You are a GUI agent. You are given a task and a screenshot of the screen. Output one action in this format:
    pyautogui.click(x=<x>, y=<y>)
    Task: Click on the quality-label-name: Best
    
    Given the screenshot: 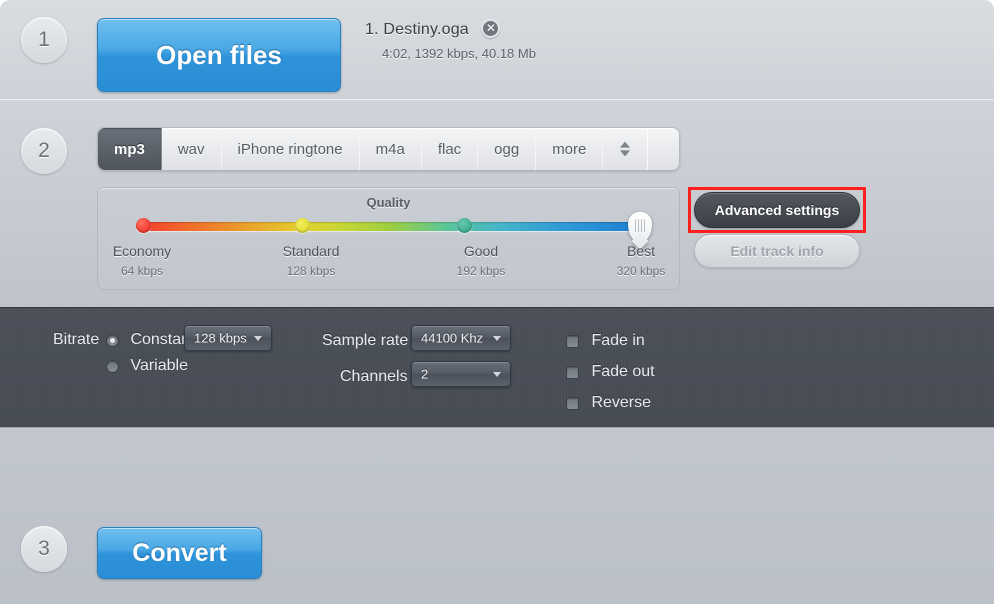 What is the action you would take?
    pyautogui.click(x=640, y=251)
    